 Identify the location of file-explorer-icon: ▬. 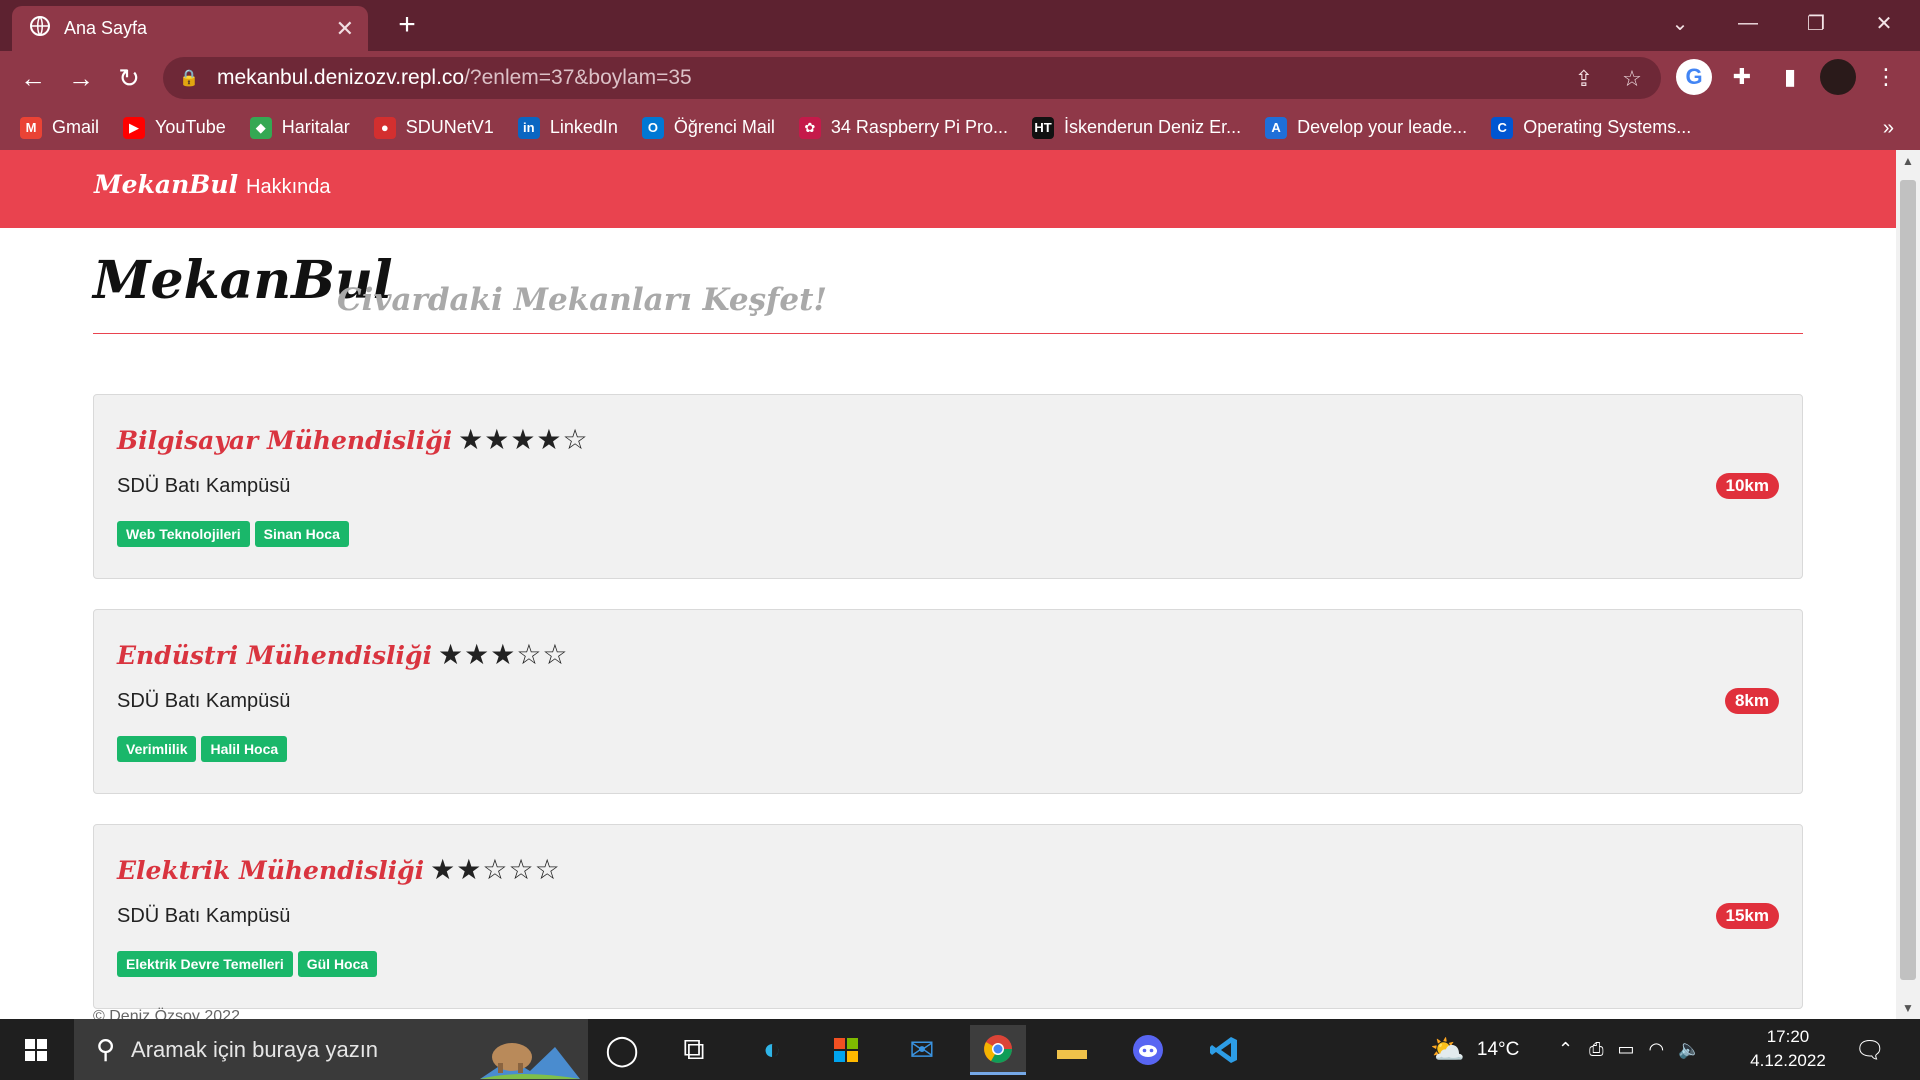
(1072, 1050).